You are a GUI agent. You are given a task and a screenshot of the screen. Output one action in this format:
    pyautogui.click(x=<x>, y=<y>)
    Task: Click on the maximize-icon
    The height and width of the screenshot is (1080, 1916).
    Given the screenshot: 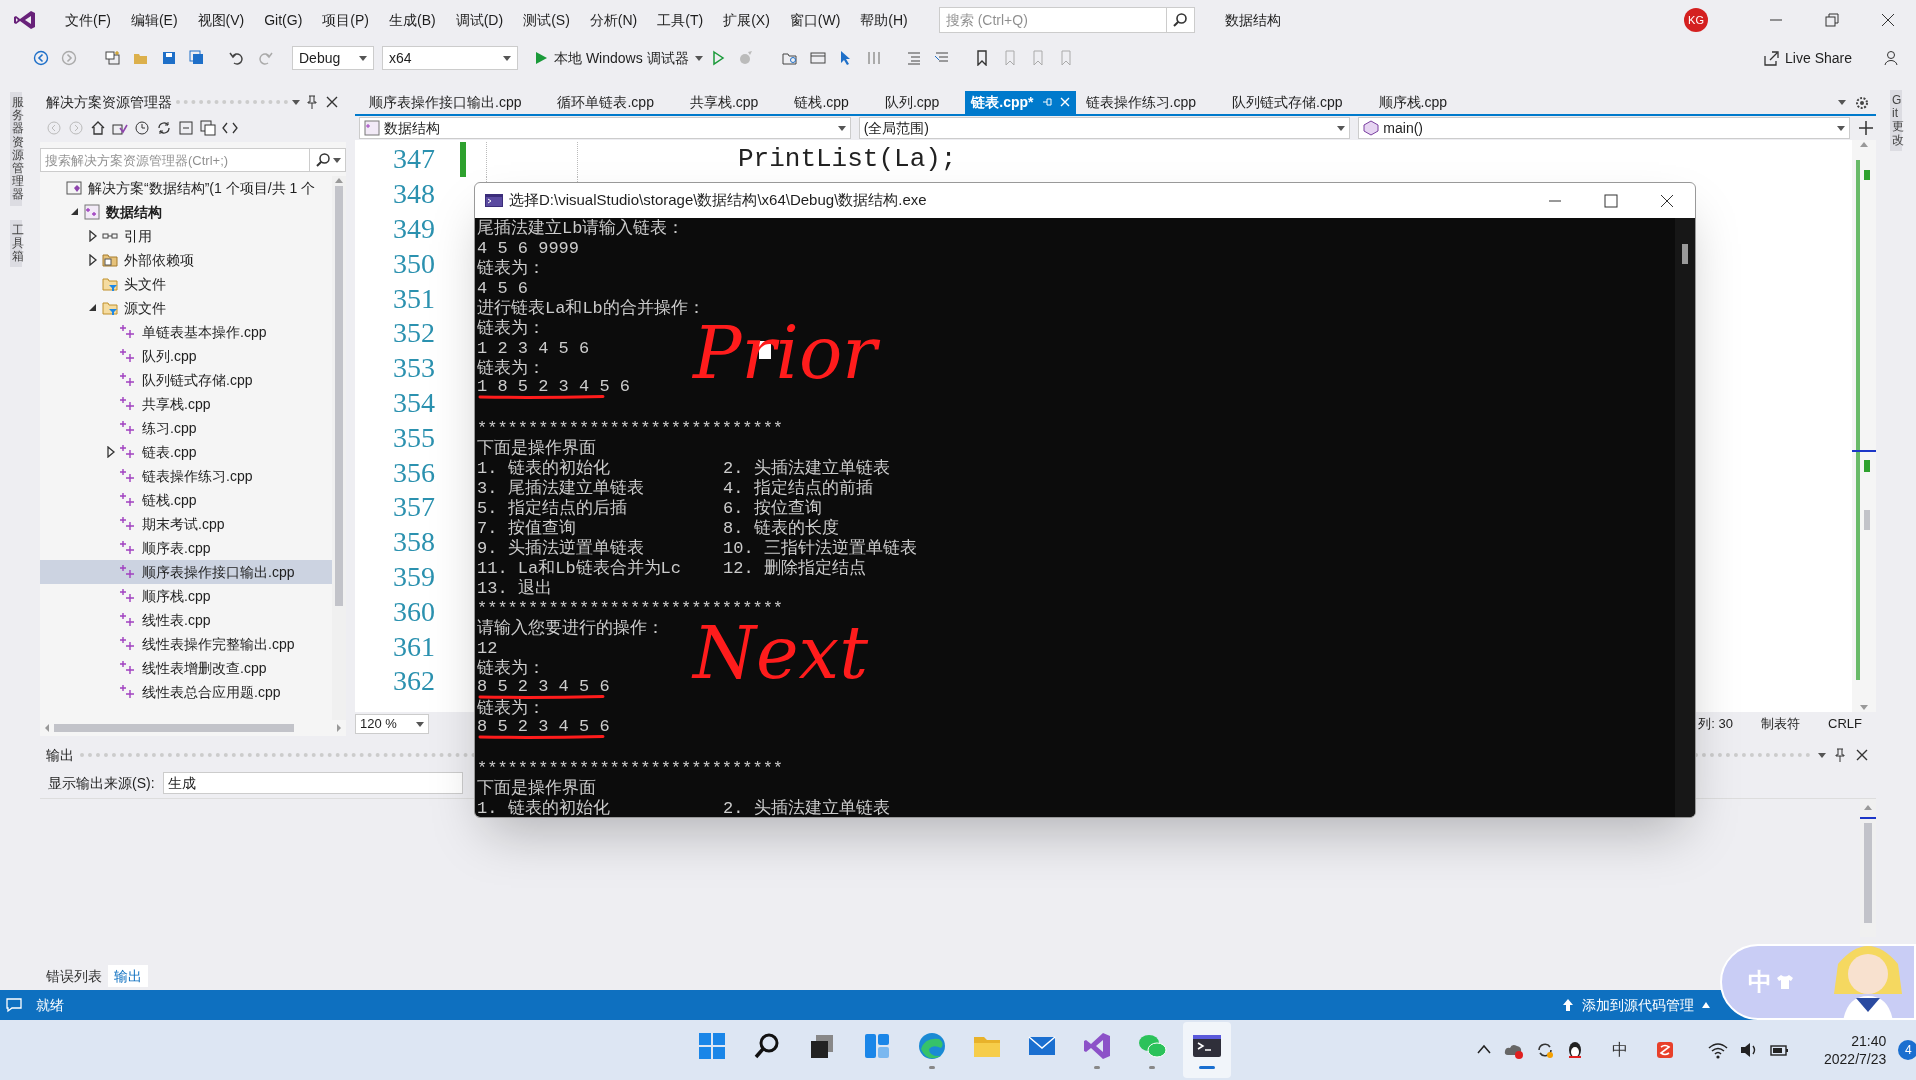 What is the action you would take?
    pyautogui.click(x=1611, y=200)
    